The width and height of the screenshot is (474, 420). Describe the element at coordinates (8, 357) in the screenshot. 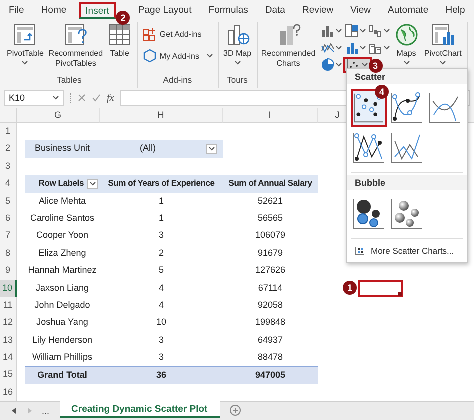

I see `row-header: 14` at that location.